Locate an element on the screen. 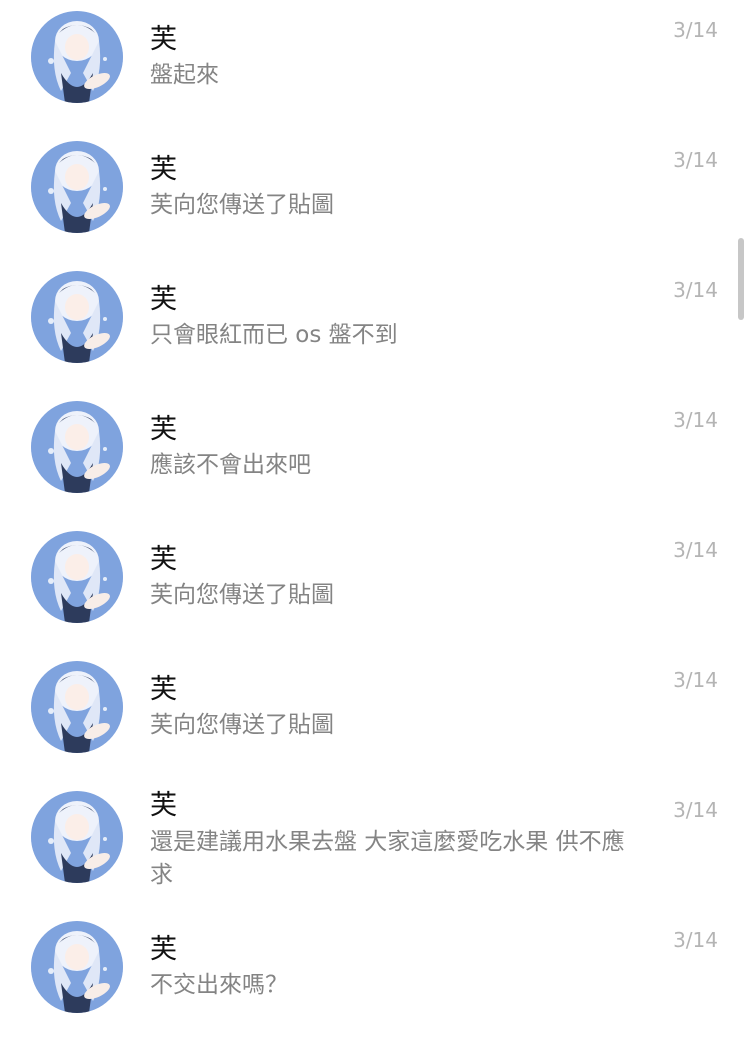 This screenshot has width=751, height=1040. message-preview: 盤起來 is located at coordinates (184, 75).